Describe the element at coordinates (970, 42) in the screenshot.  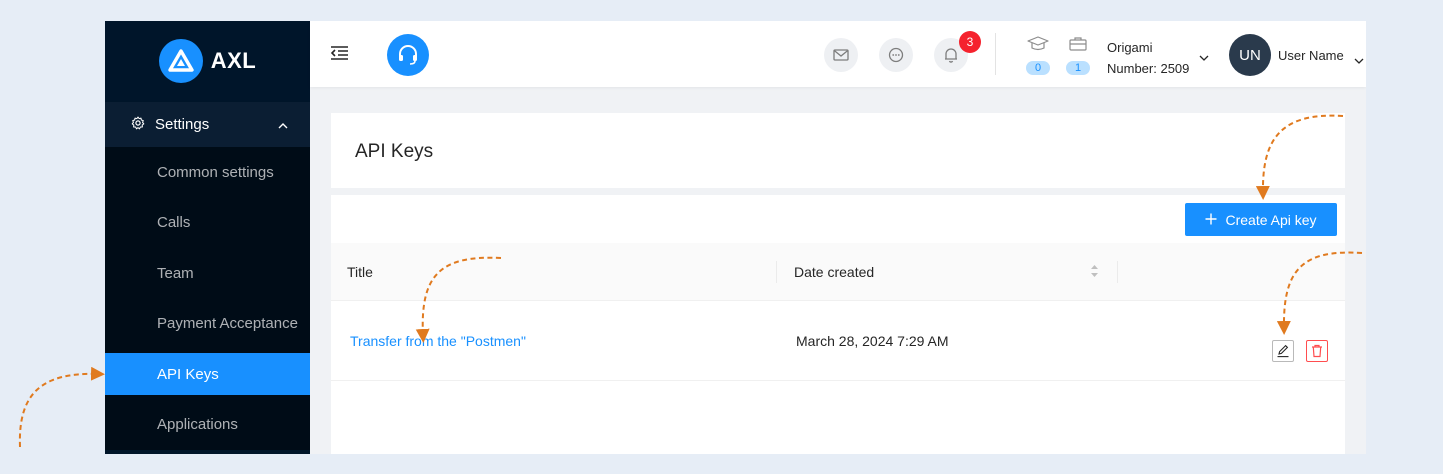
I see `notifications-badge: 3` at that location.